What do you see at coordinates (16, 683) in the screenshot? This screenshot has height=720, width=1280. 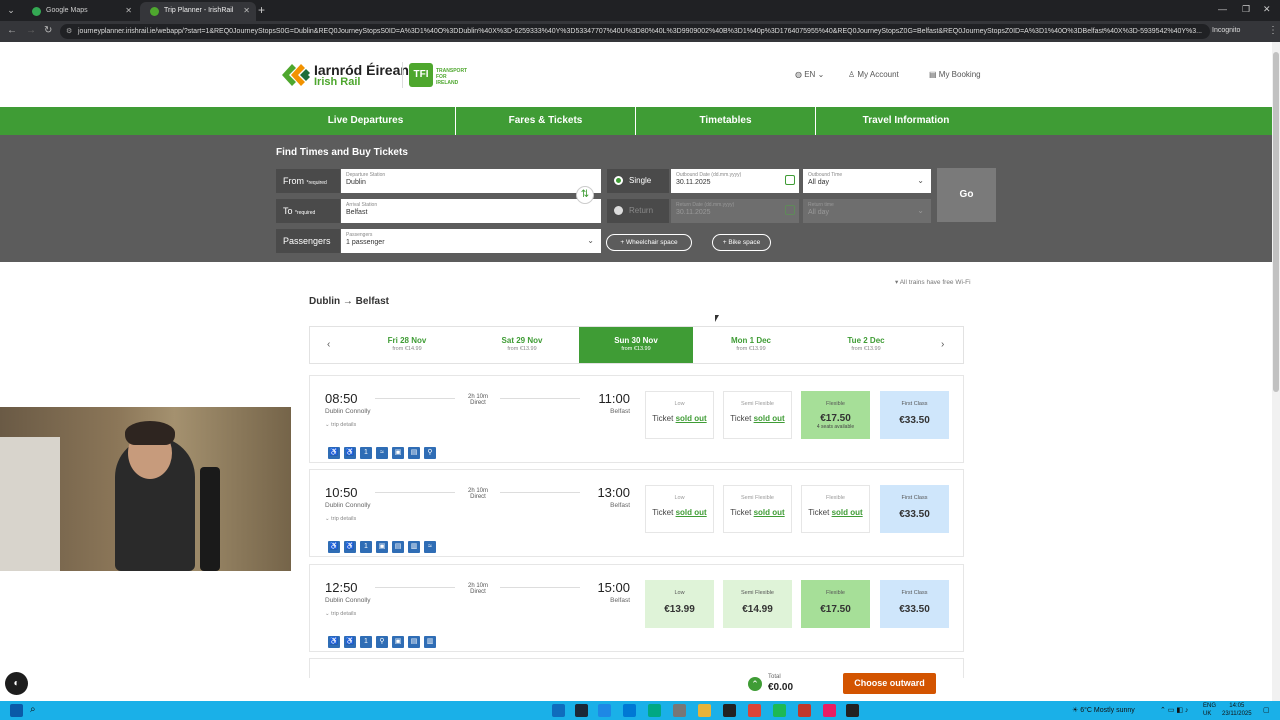 I see `accessibility-icon: ◐` at bounding box center [16, 683].